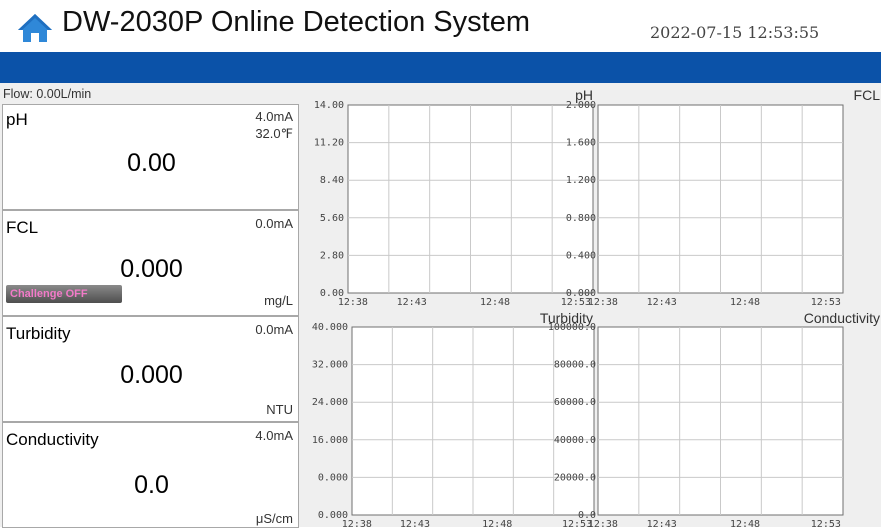 The image size is (881, 528). I want to click on app-title: DW-2030P Online Detection System, so click(296, 22).